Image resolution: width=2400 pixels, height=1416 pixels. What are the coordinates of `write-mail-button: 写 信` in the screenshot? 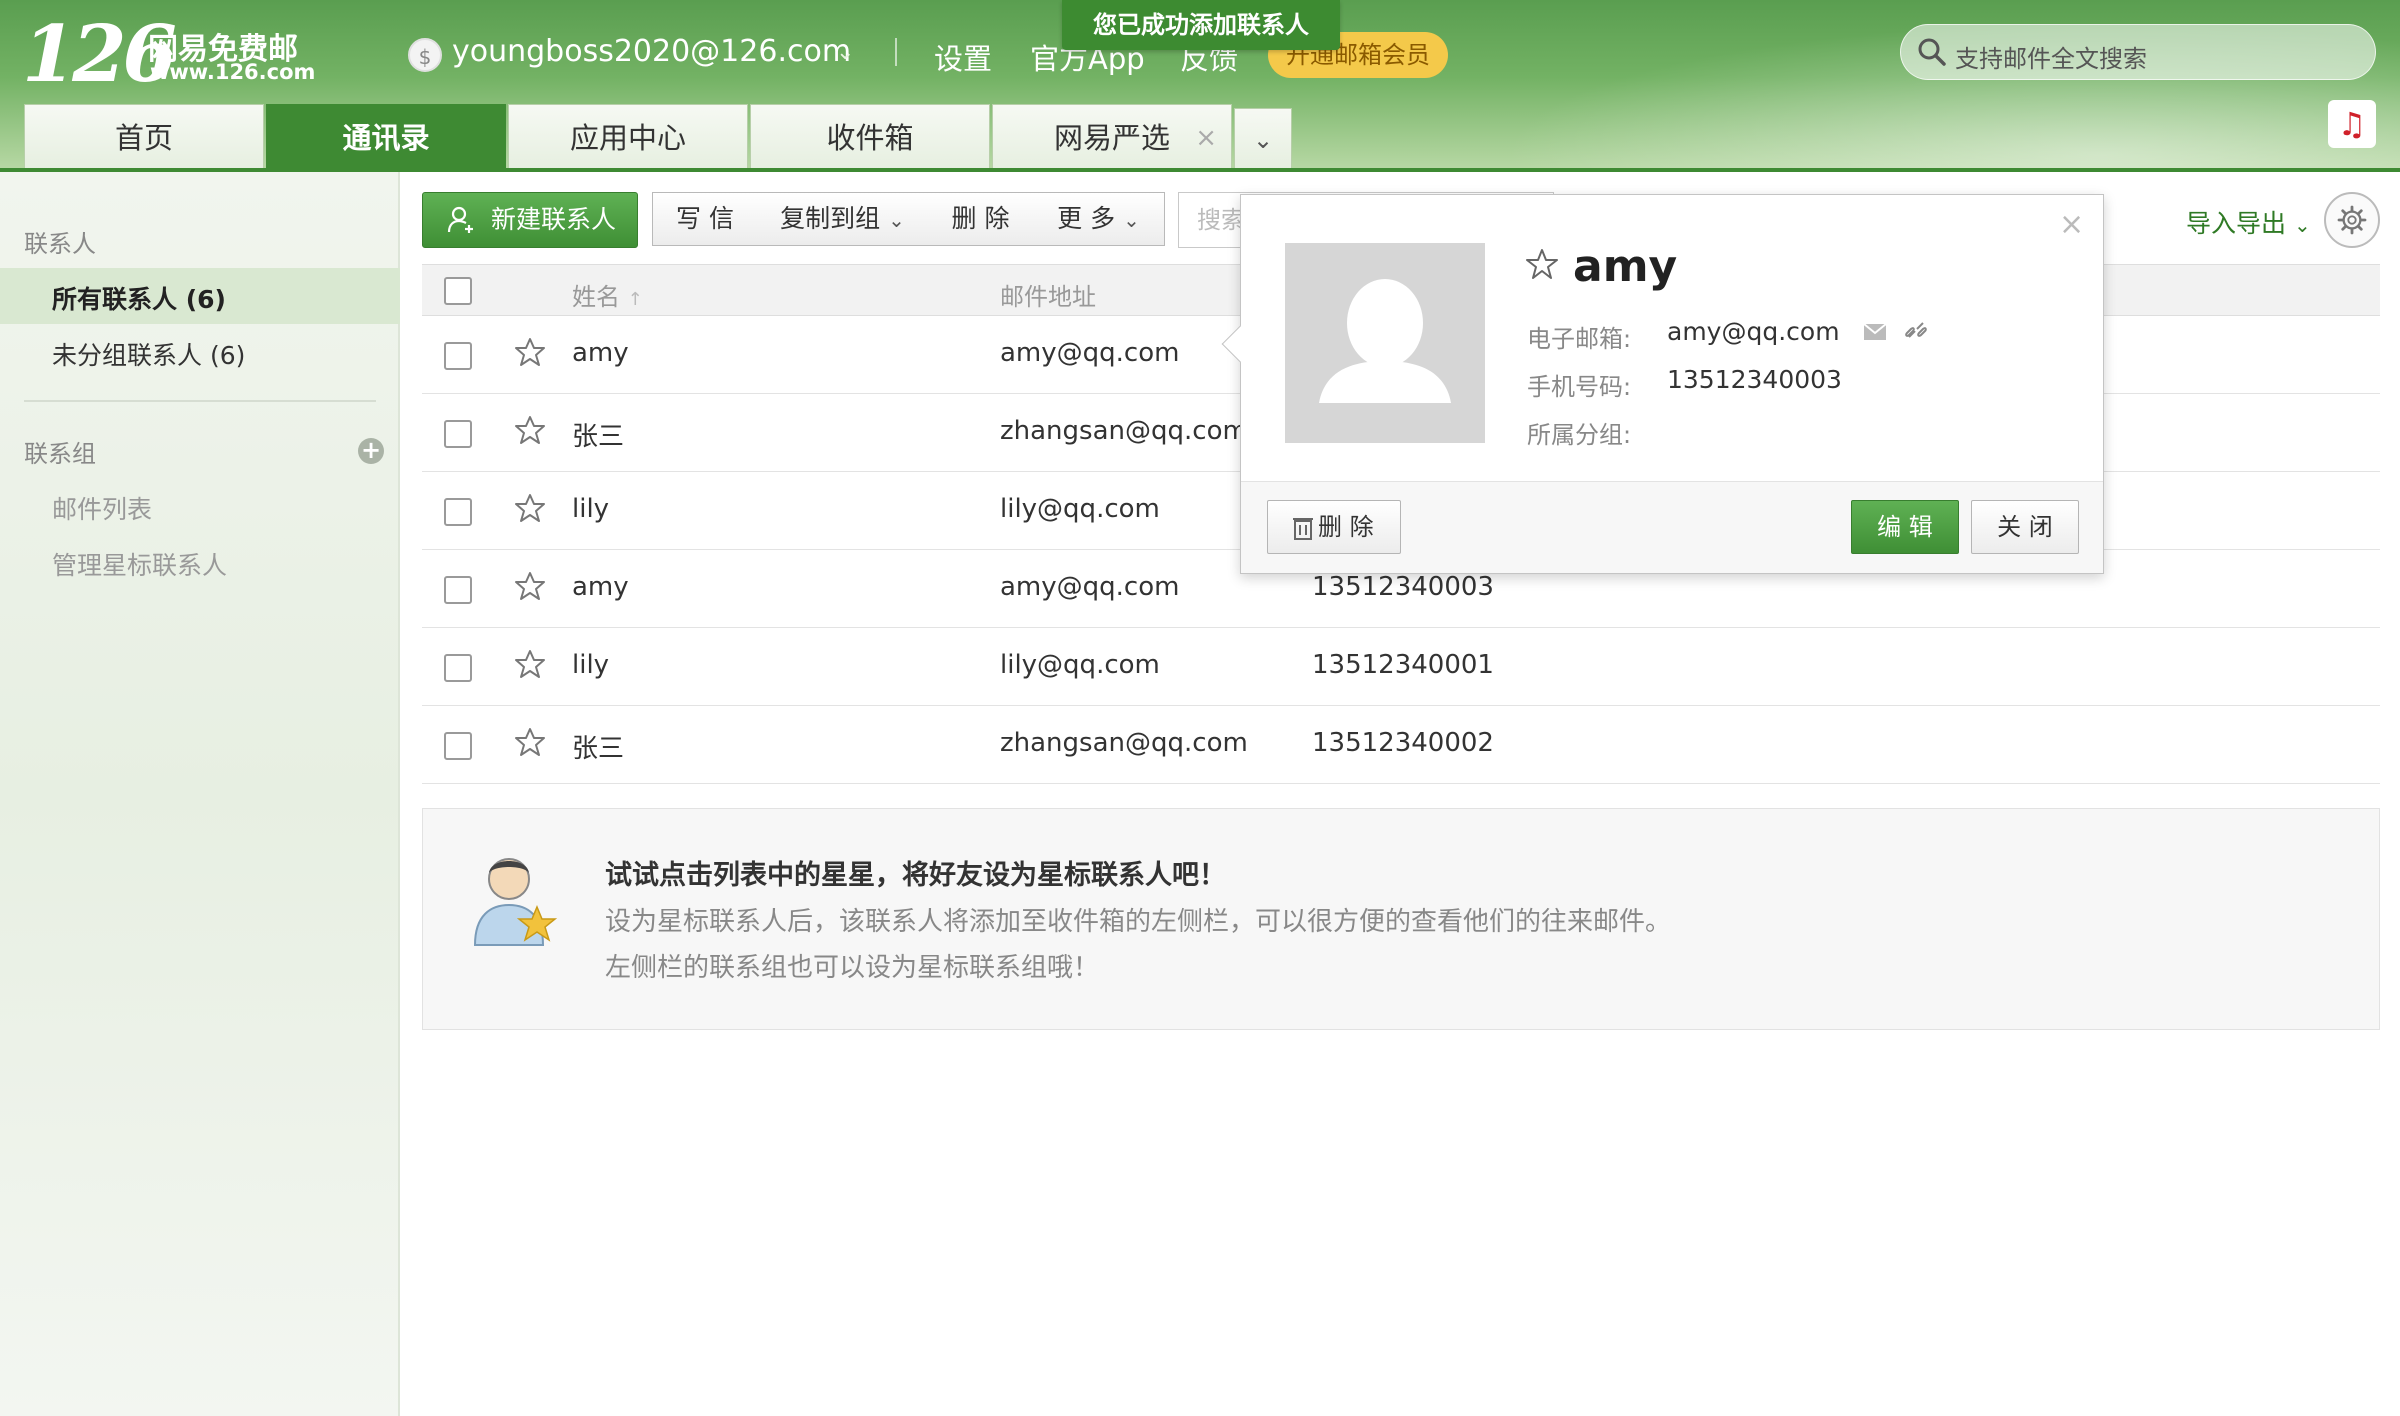 It's located at (705, 219).